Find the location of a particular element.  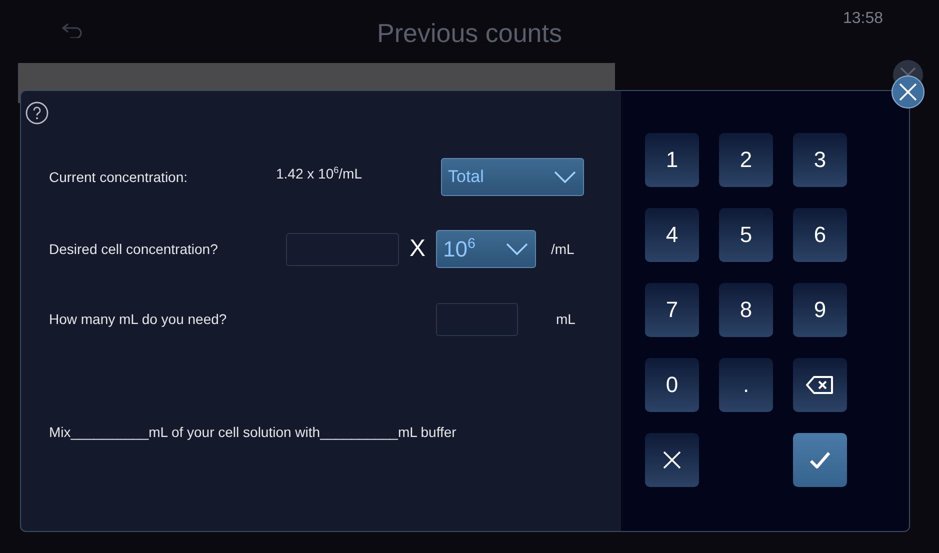

check-icon is located at coordinates (820, 460).